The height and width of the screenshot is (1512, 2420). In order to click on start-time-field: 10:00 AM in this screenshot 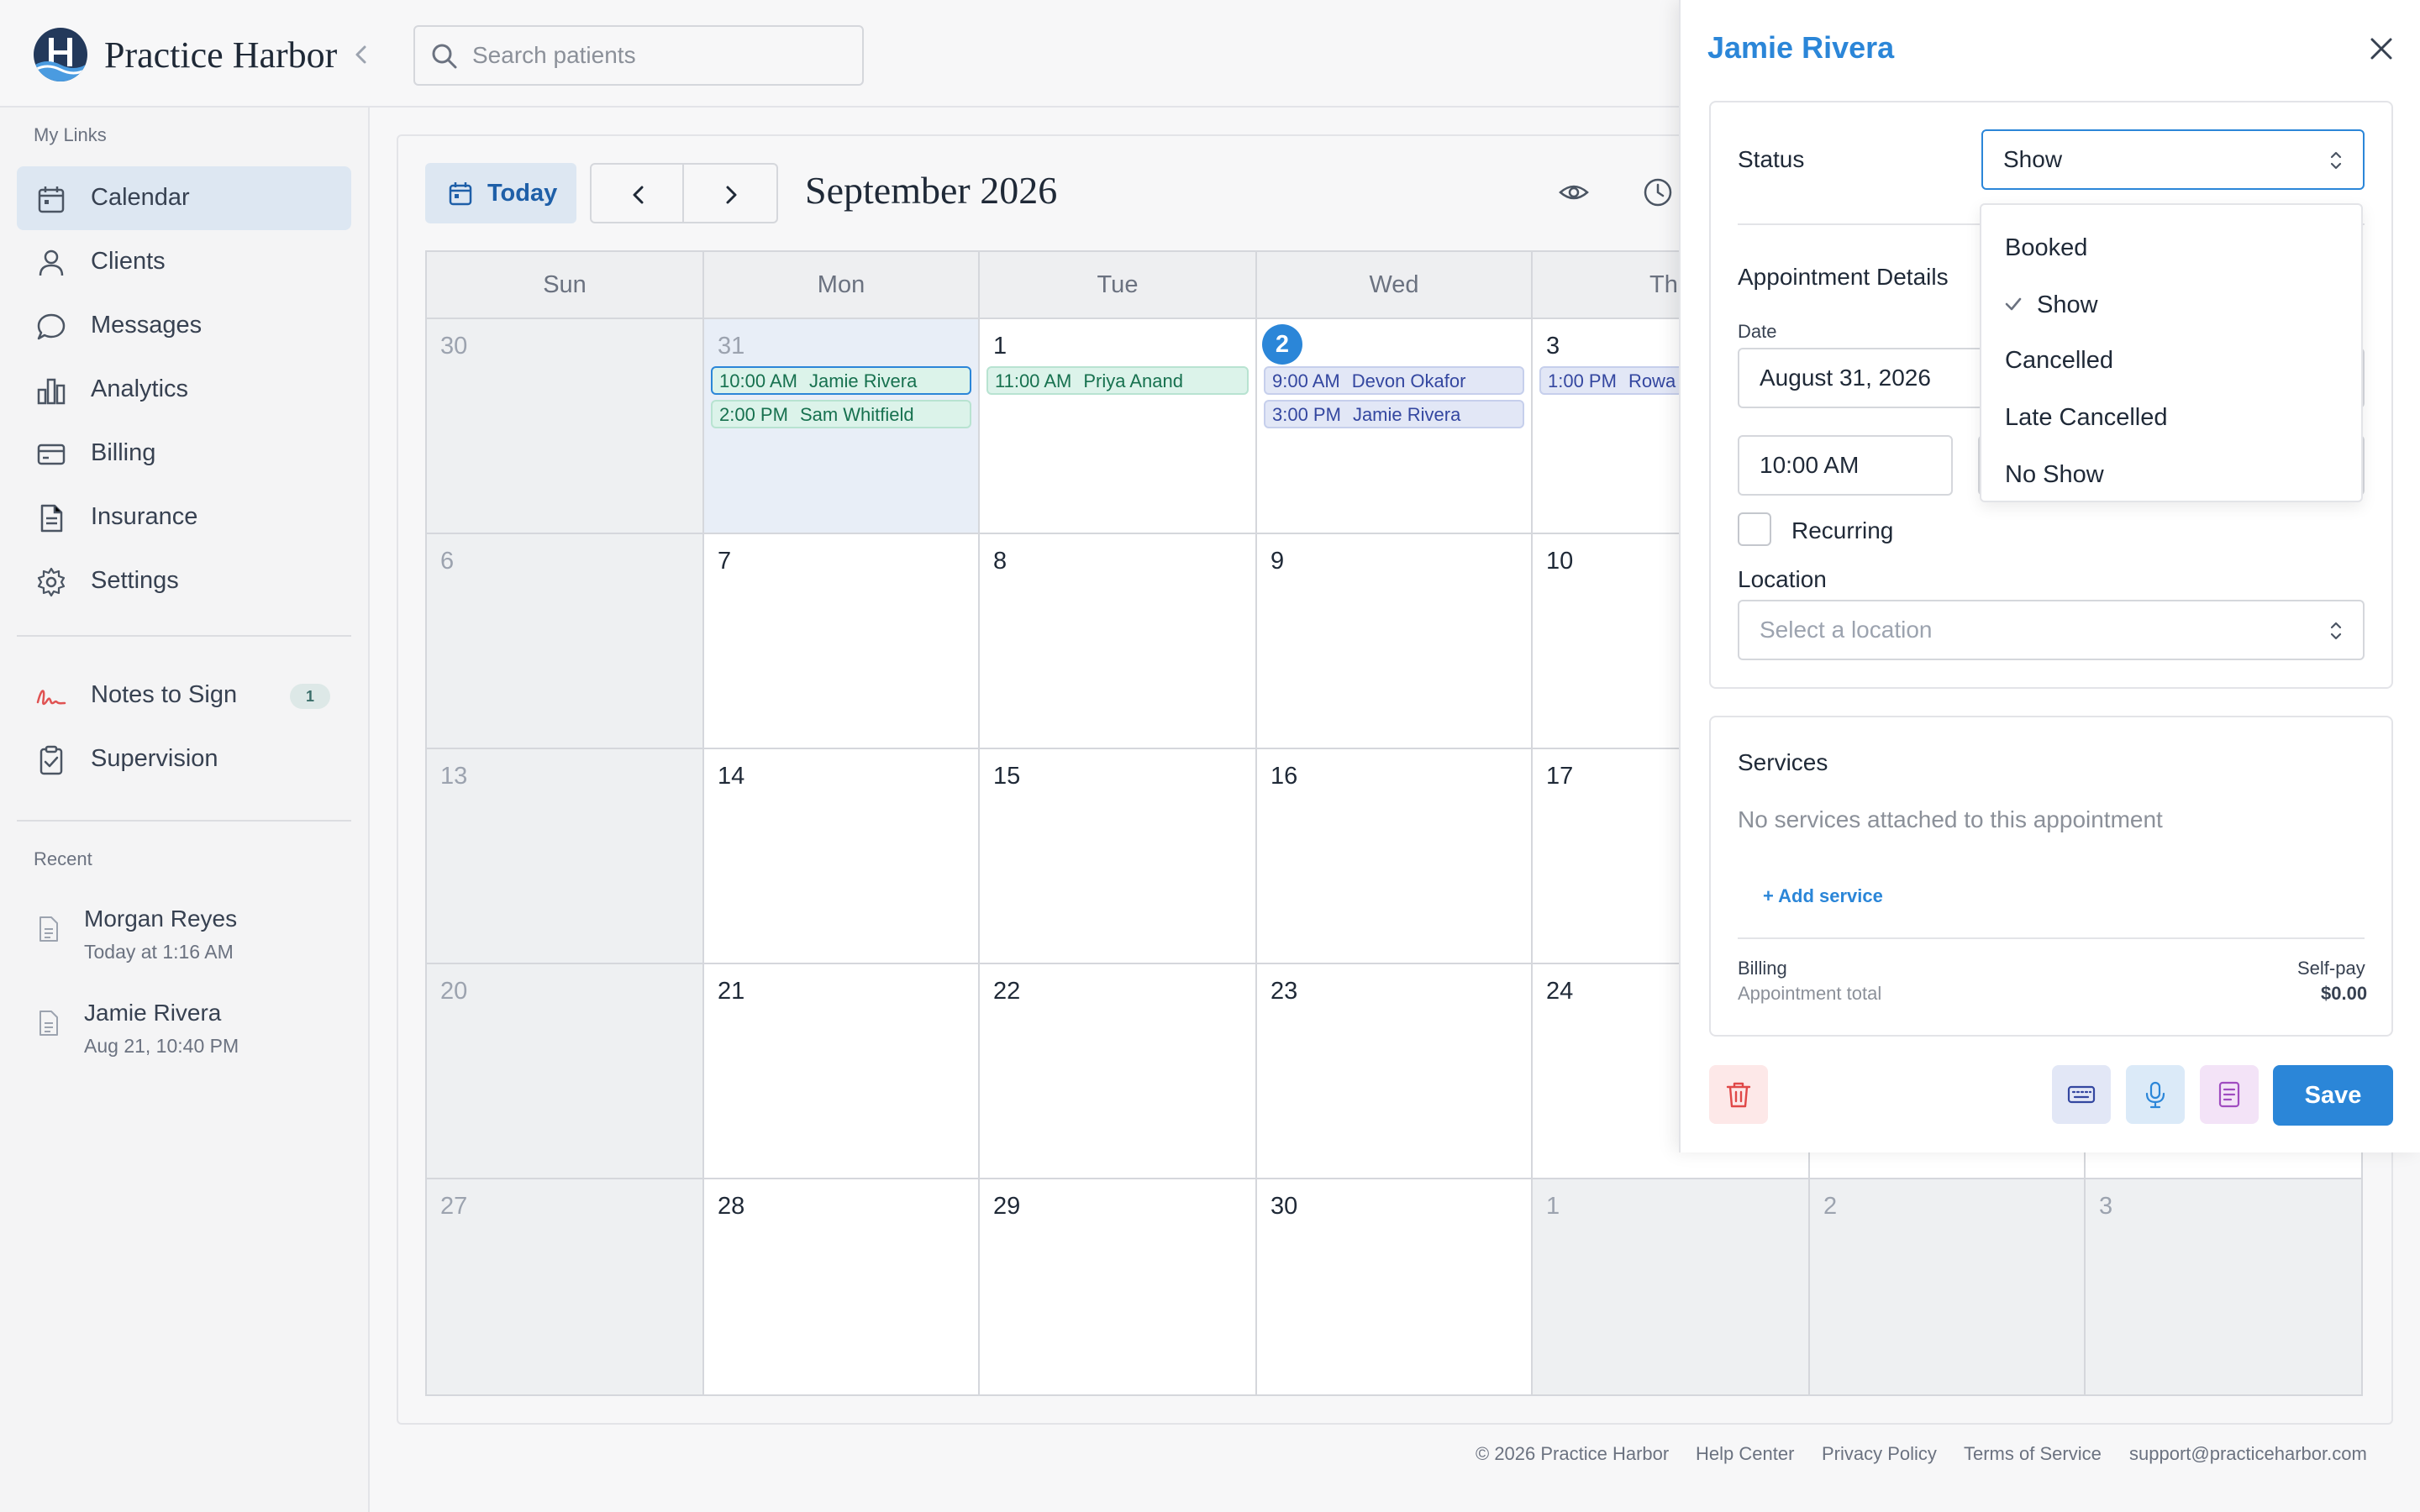, I will do `click(1846, 465)`.